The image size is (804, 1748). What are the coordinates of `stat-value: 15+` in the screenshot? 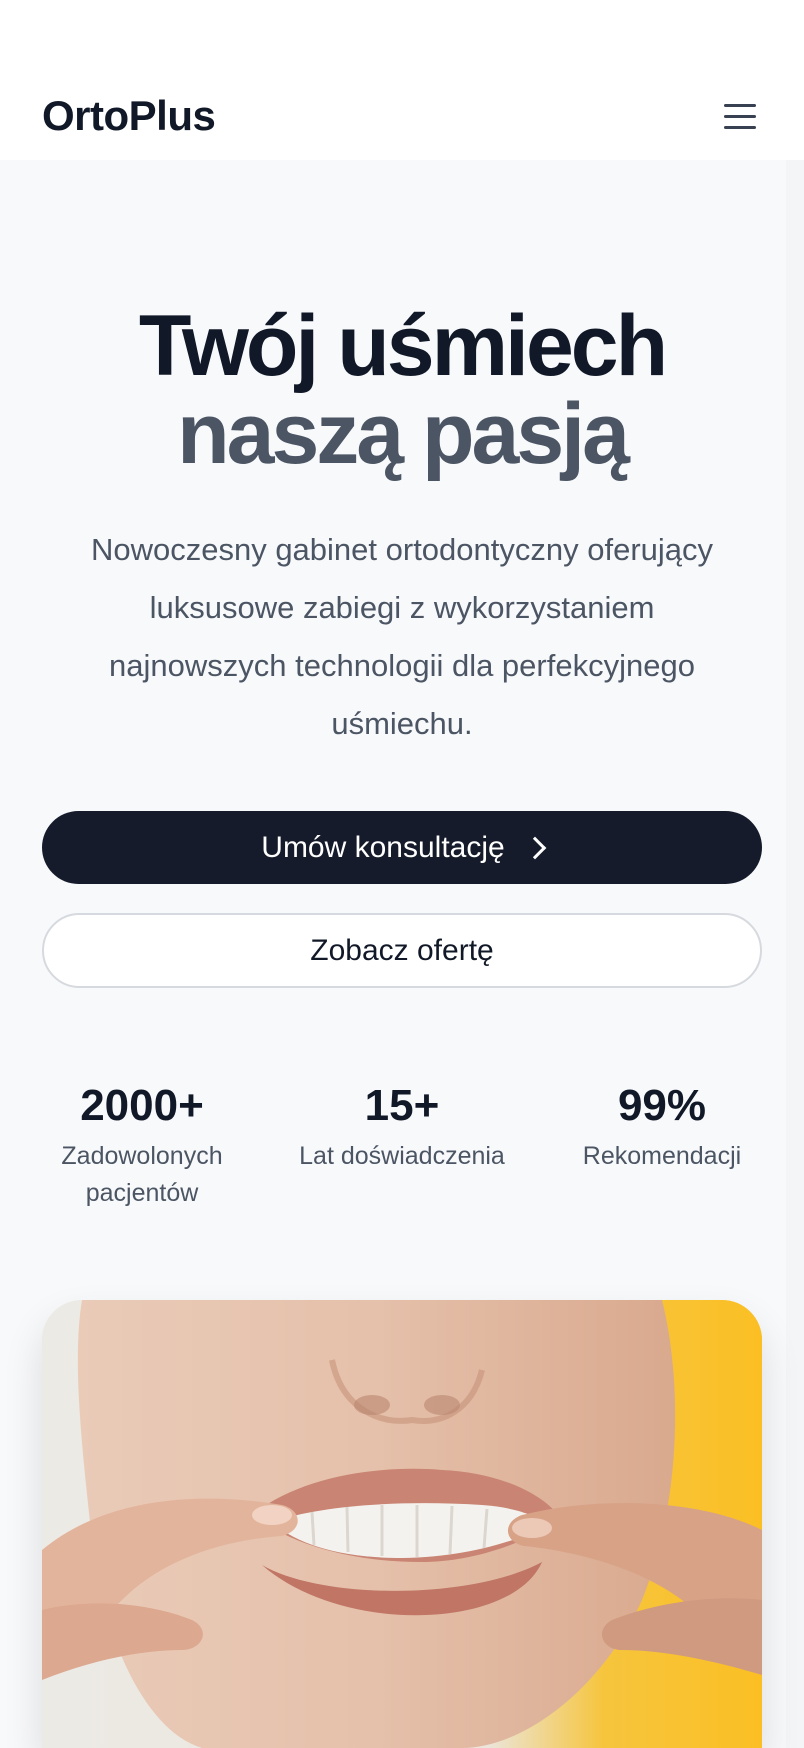 It's located at (402, 1105).